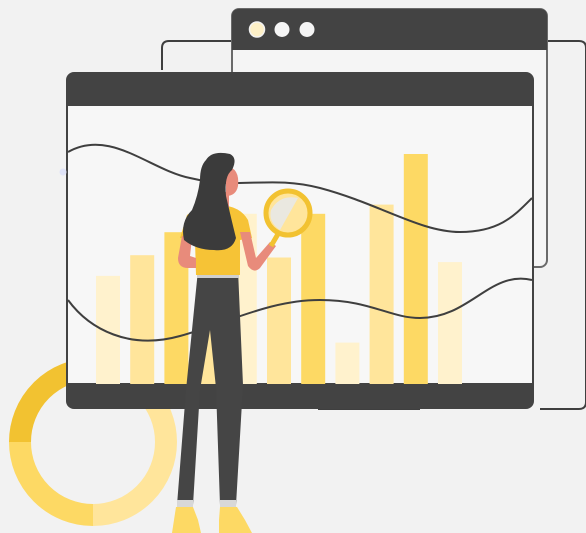 Image resolution: width=586 pixels, height=533 pixels. I want to click on donut-segment-lower-left, so click(51, 483).